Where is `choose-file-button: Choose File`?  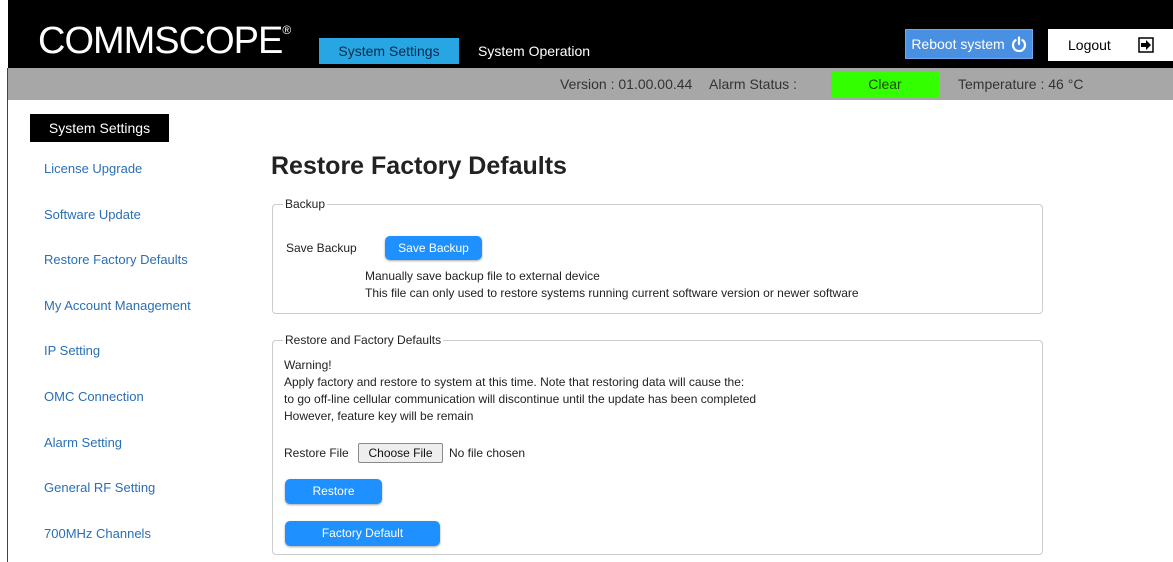 choose-file-button: Choose File is located at coordinates (400, 453).